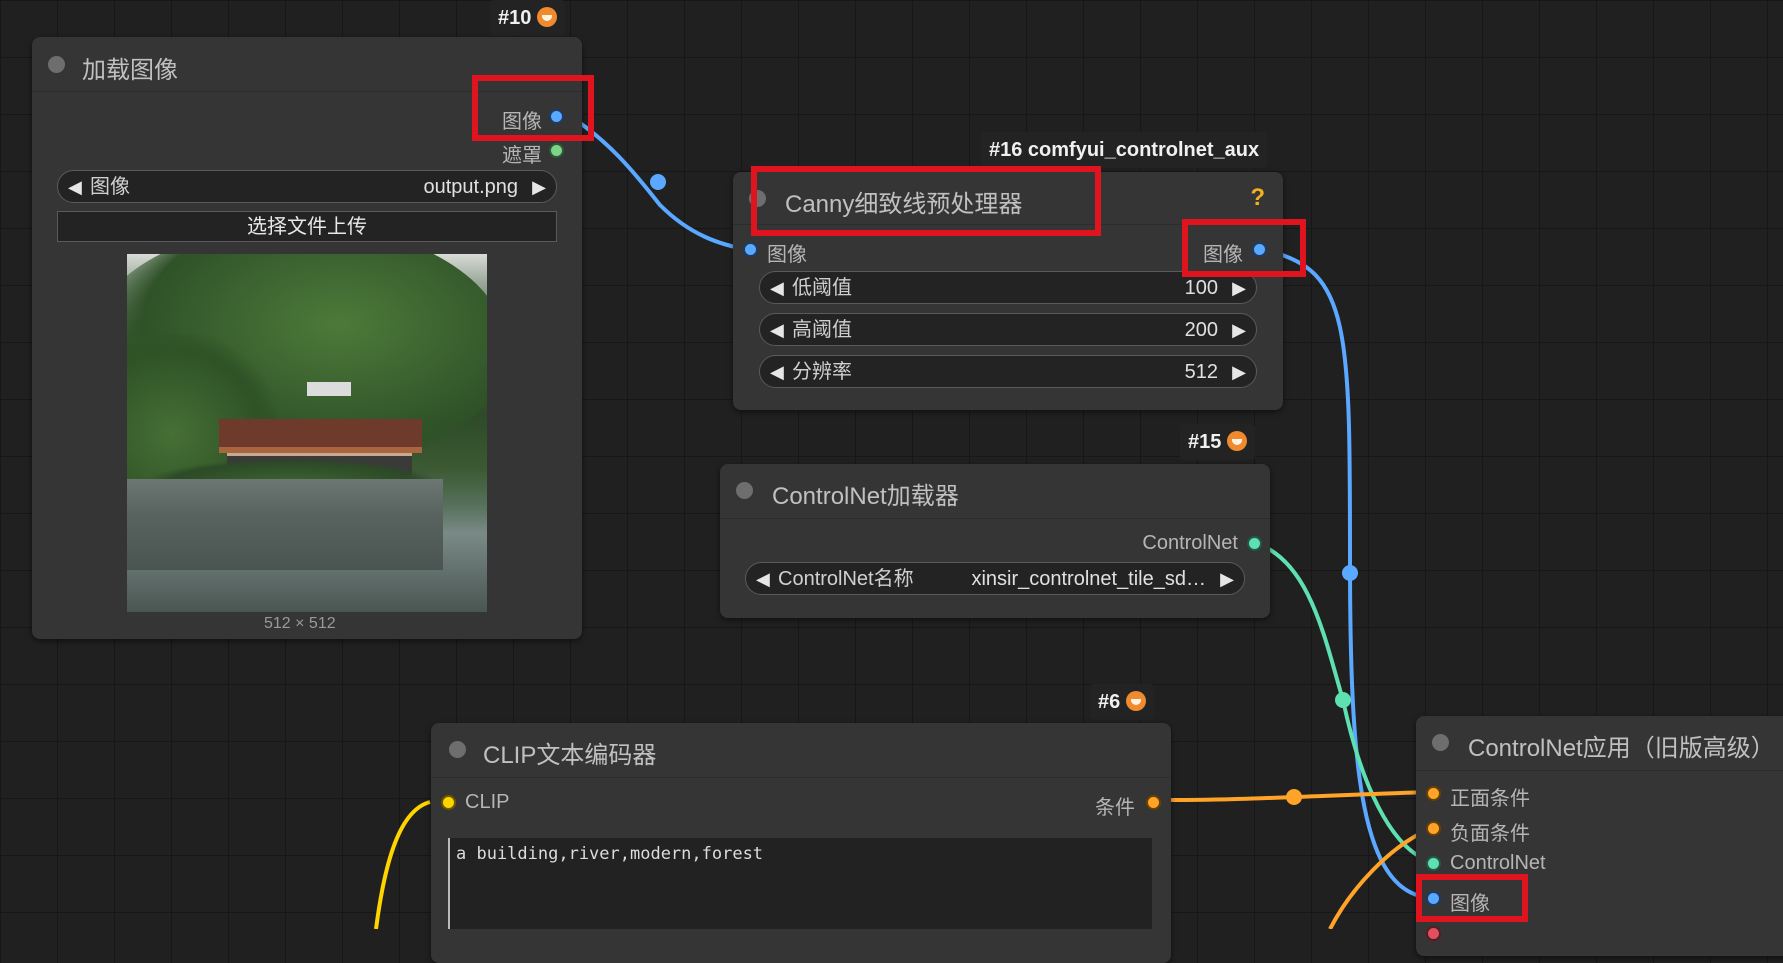 This screenshot has height=963, width=1783. I want to click on node-badge: #16 comfyui_controlnet_aux, so click(1124, 150).